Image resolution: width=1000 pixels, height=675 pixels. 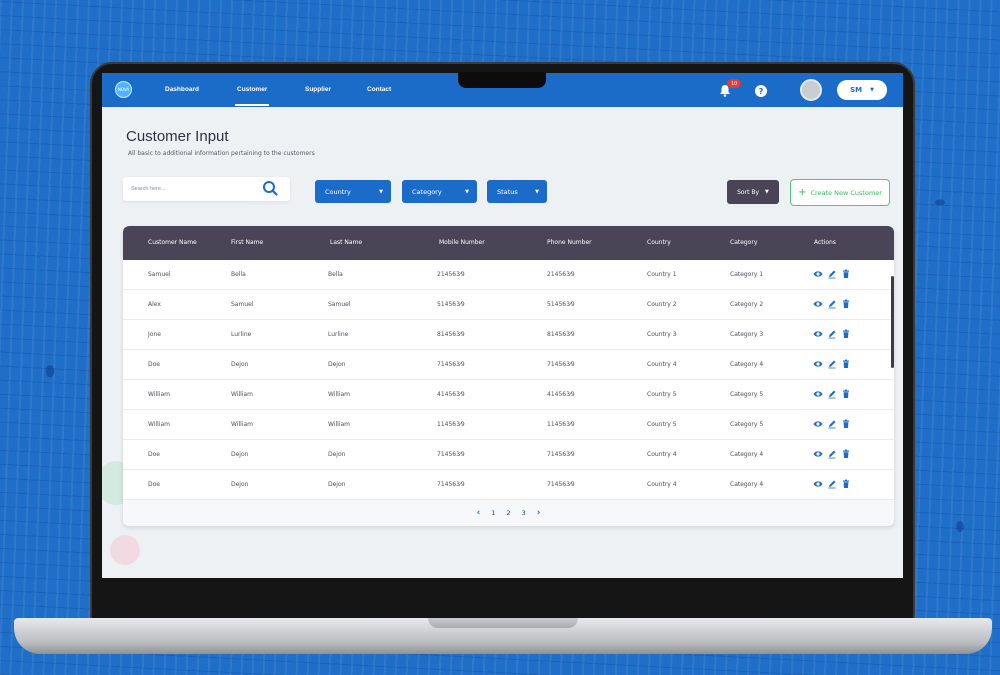 What do you see at coordinates (561, 394) in the screenshot?
I see `cell-phone-number: 414563⁄9` at bounding box center [561, 394].